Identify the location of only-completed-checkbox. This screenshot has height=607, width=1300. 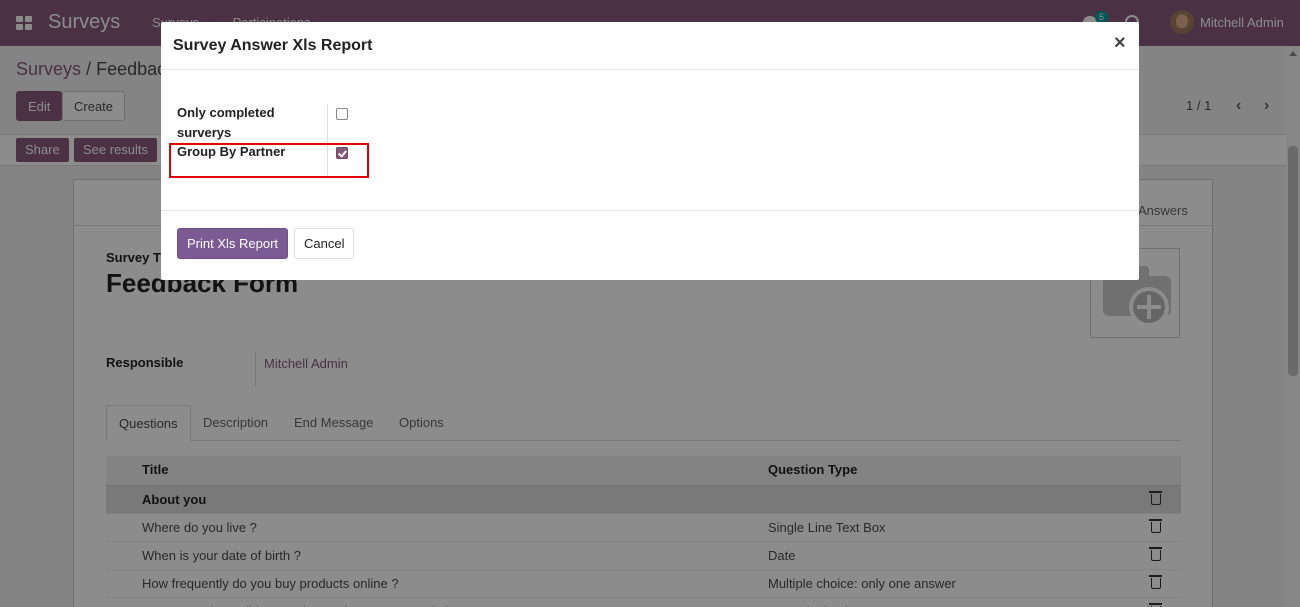
(342, 114).